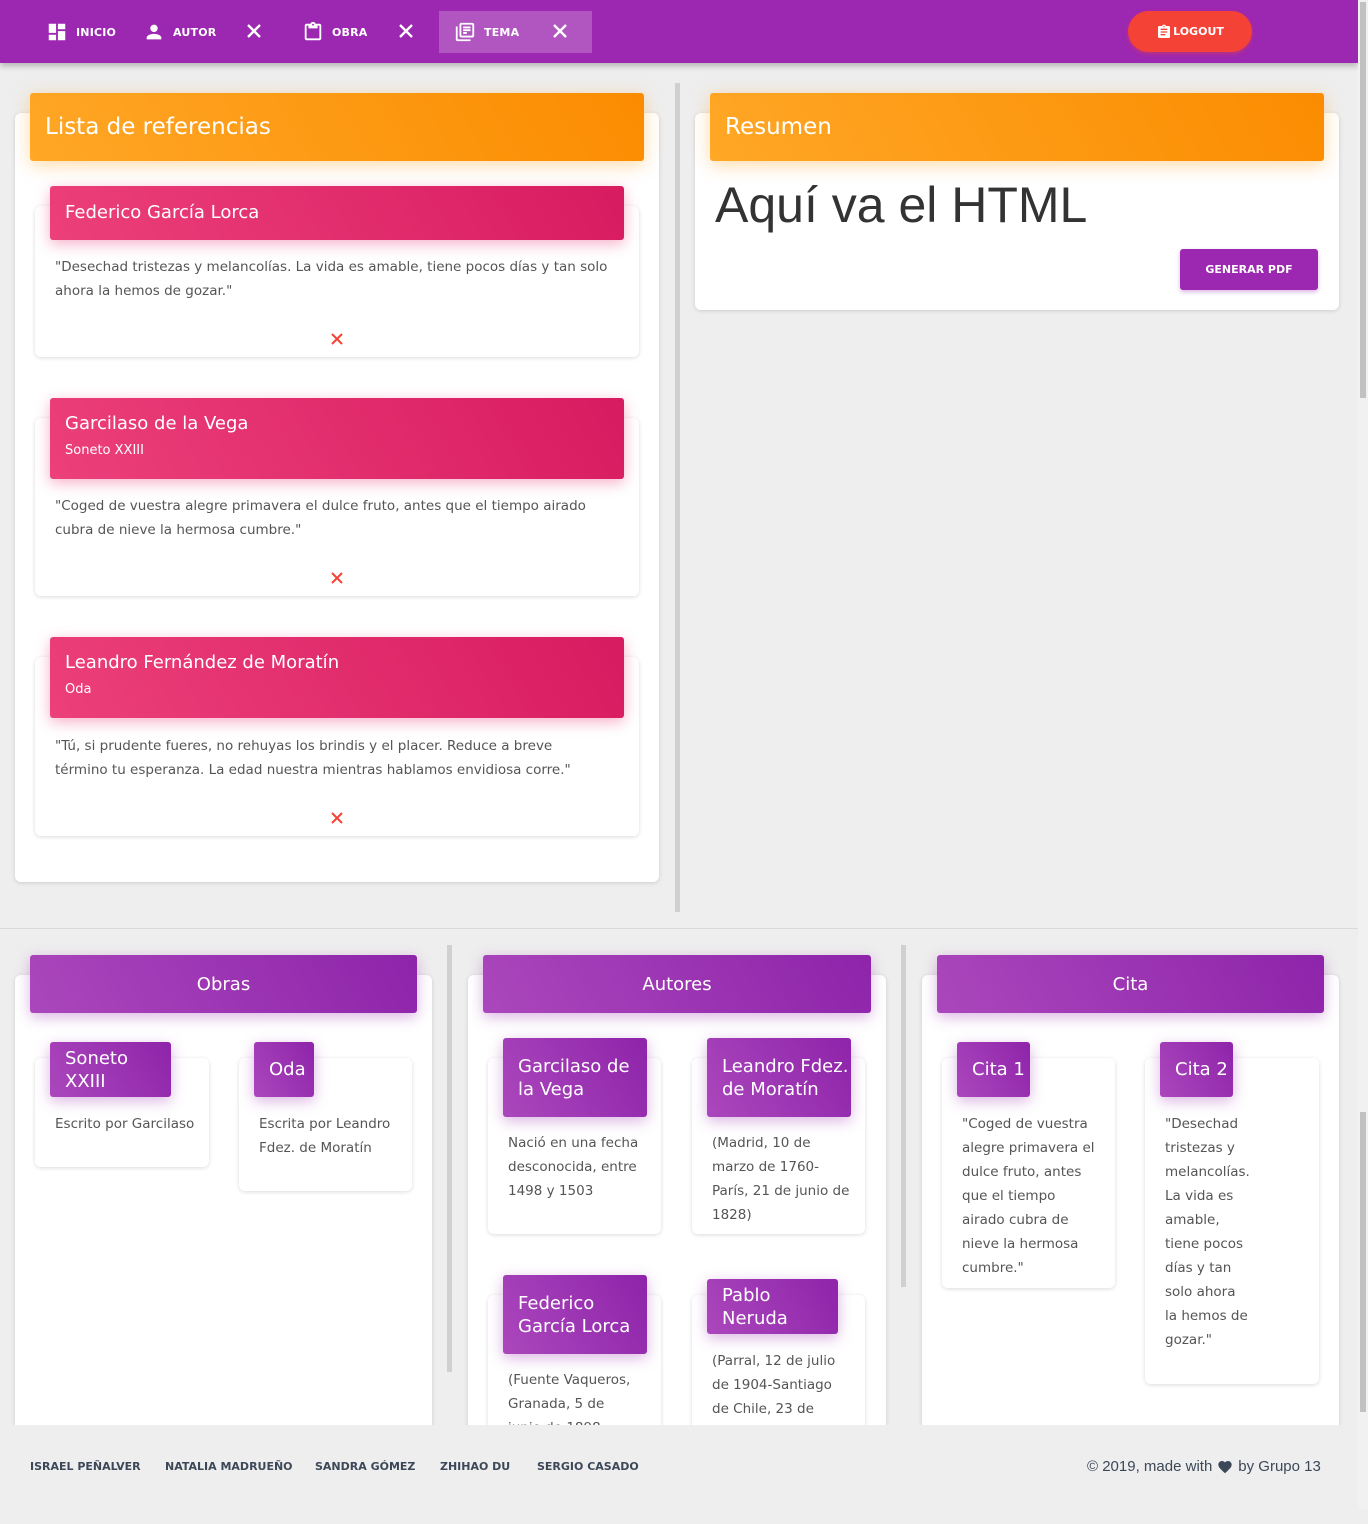 The height and width of the screenshot is (1524, 1368). Describe the element at coordinates (901, 205) in the screenshot. I see `resumen-content: Aquí va el HTML` at that location.